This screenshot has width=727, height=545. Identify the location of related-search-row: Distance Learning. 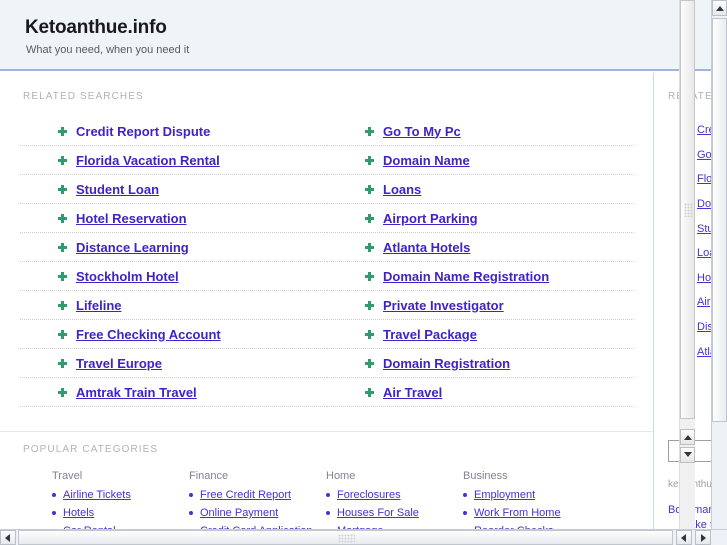
(173, 247).